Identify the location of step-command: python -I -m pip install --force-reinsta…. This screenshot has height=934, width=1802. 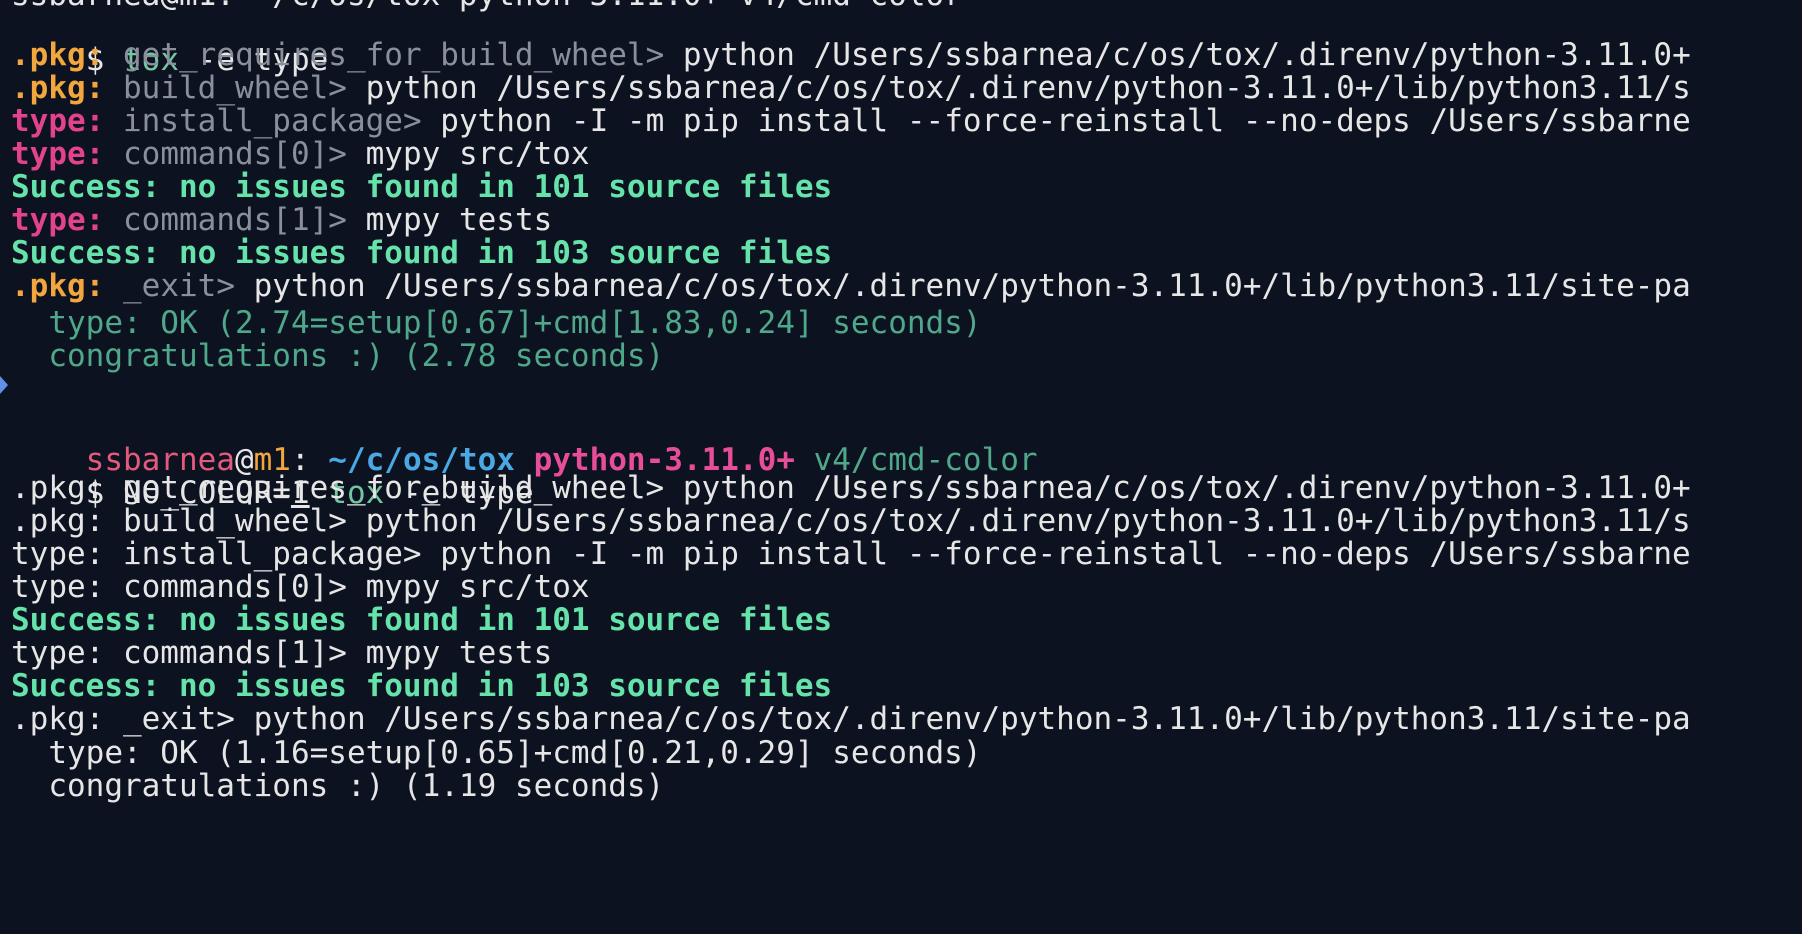
(1056, 121).